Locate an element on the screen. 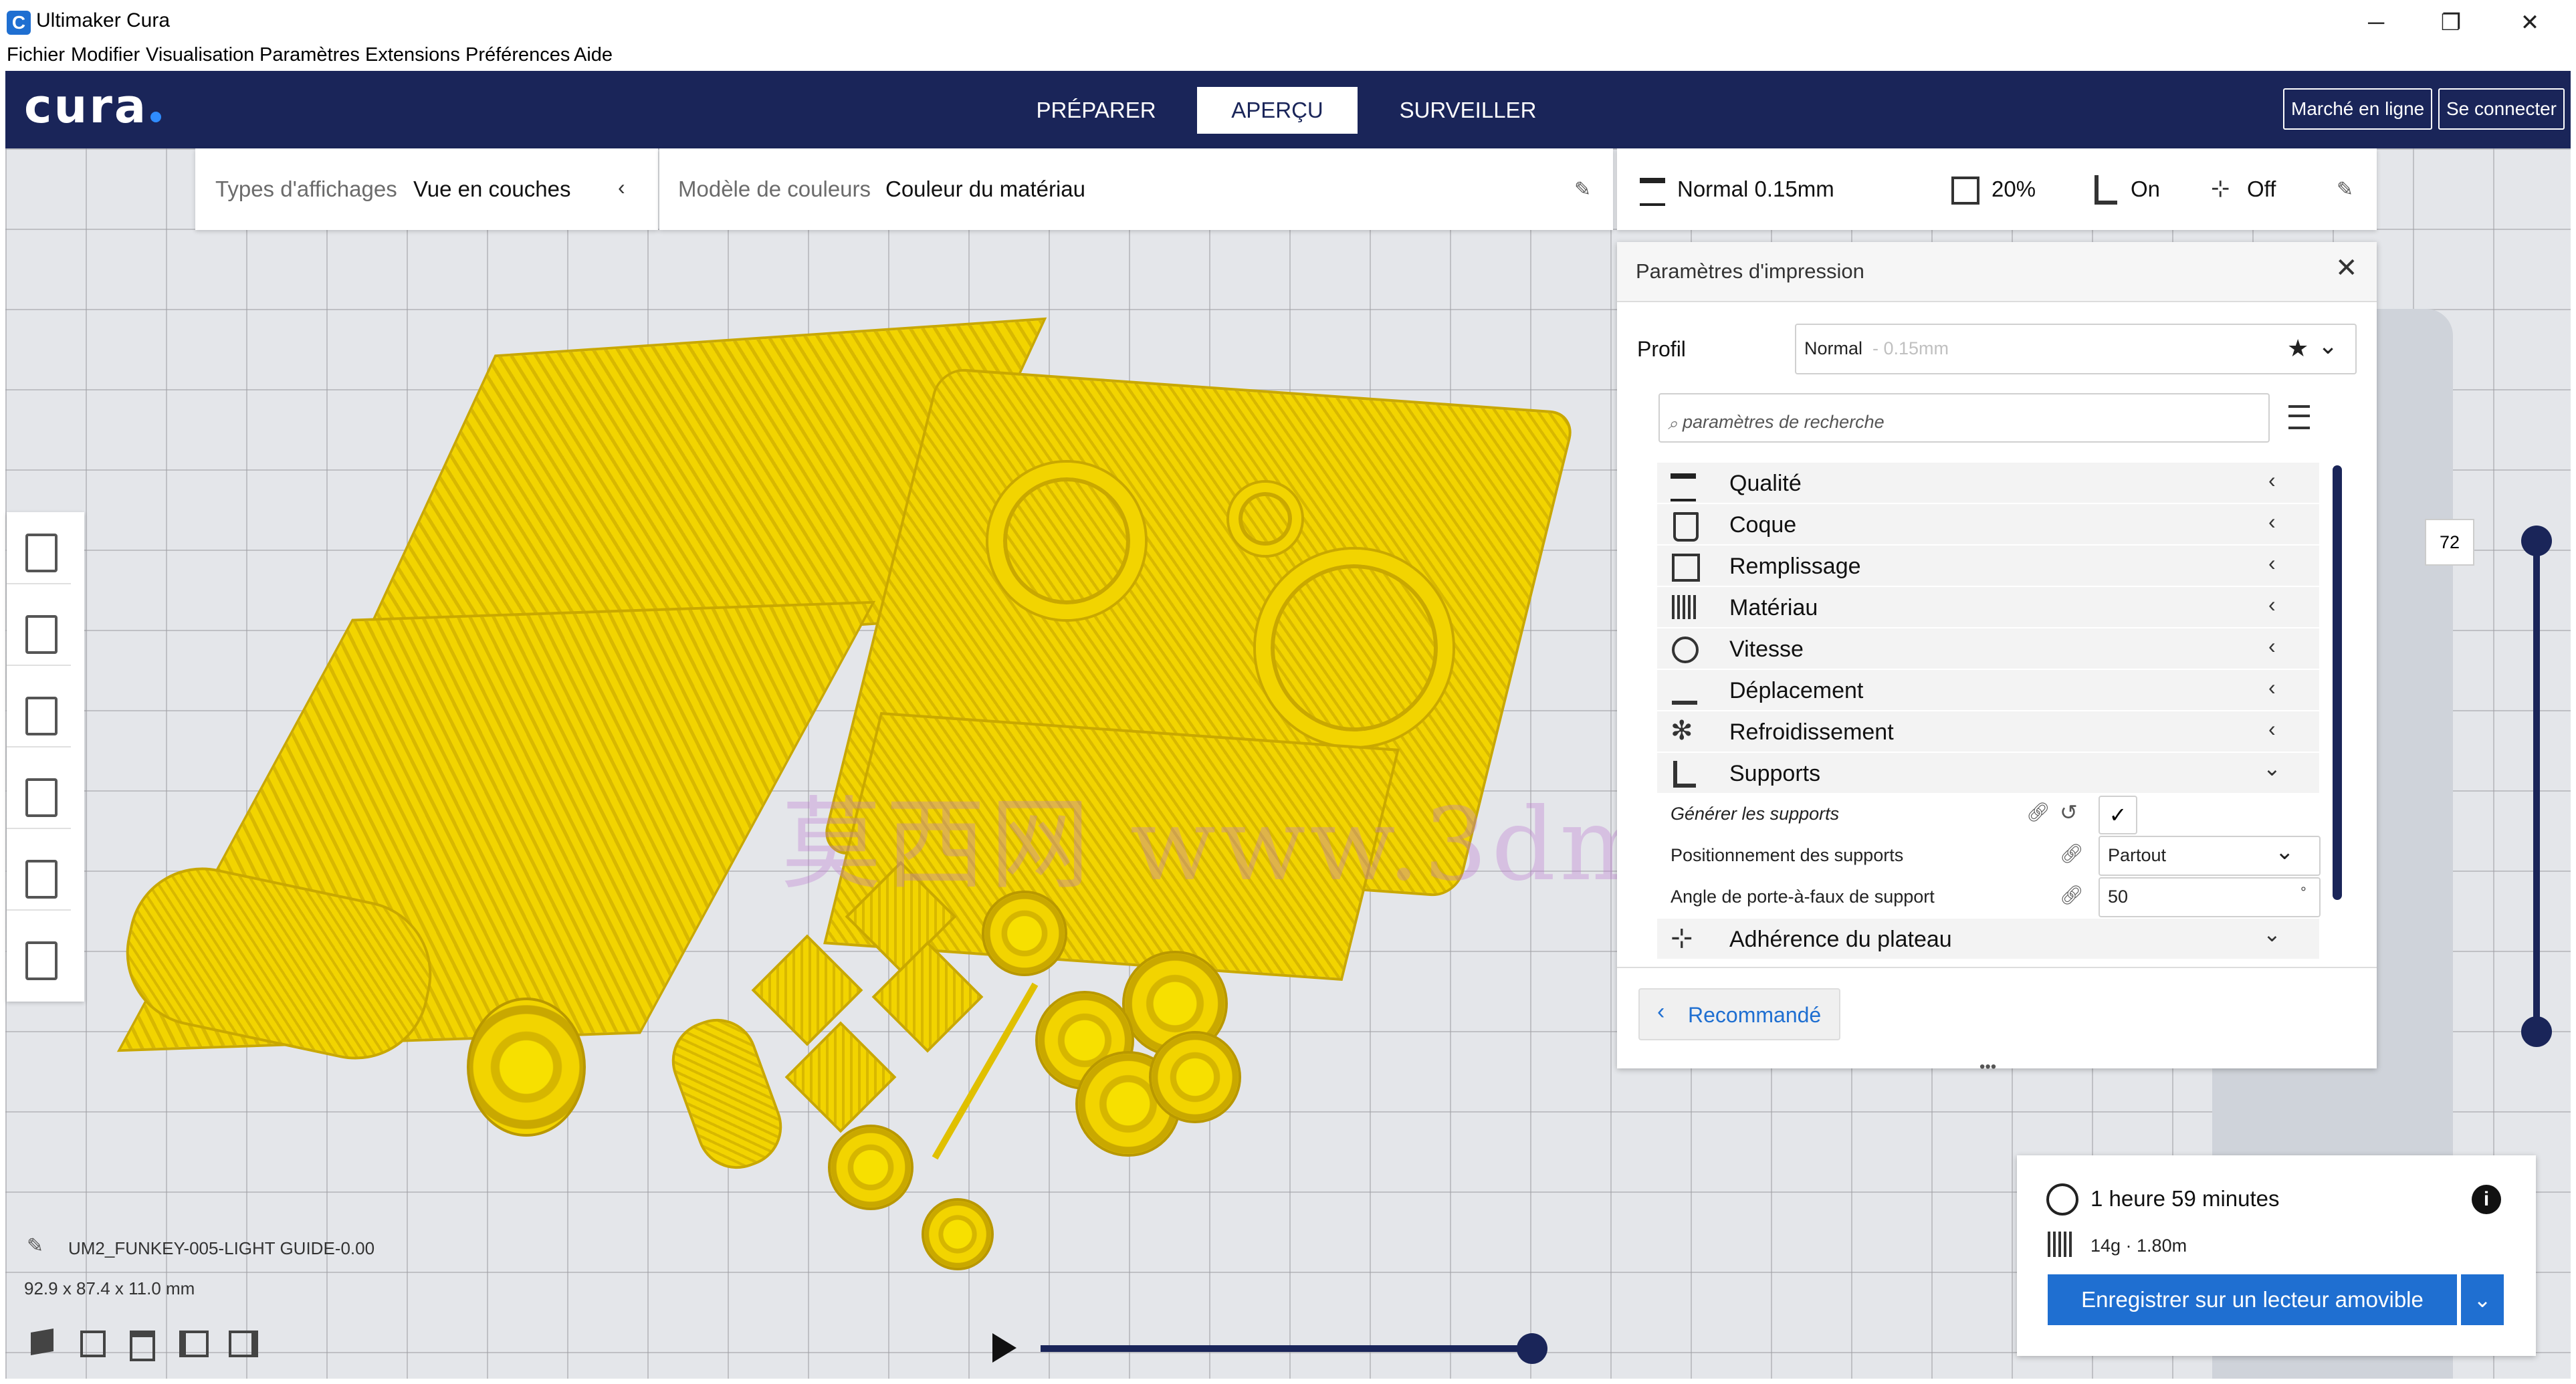 The width and height of the screenshot is (2576, 1384). menu-view: Visualisation is located at coordinates (200, 55).